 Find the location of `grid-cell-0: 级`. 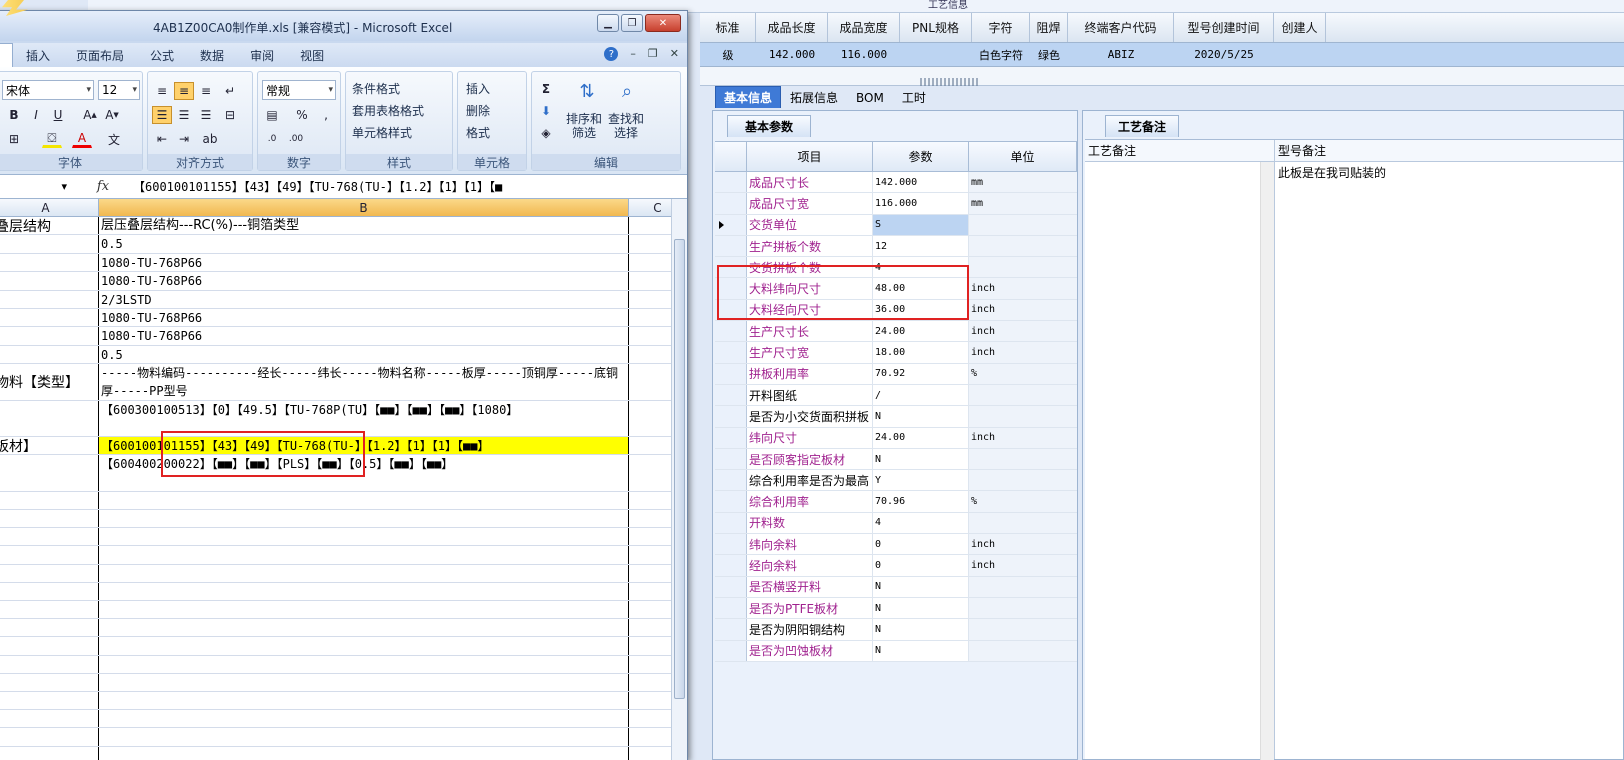

grid-cell-0: 级 is located at coordinates (728, 54).